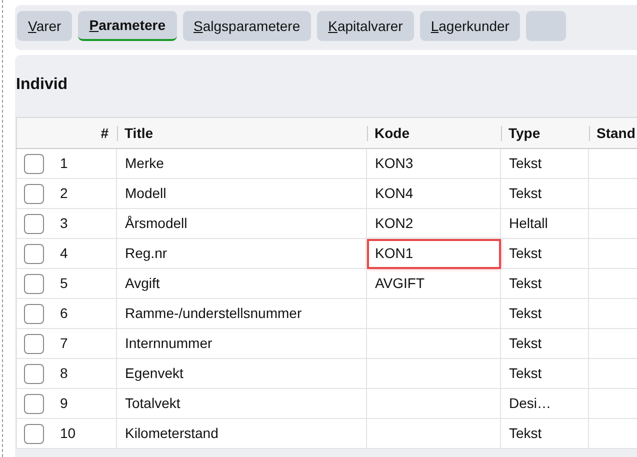 The height and width of the screenshot is (457, 637). What do you see at coordinates (64, 313) in the screenshot?
I see `row-number: 6` at bounding box center [64, 313].